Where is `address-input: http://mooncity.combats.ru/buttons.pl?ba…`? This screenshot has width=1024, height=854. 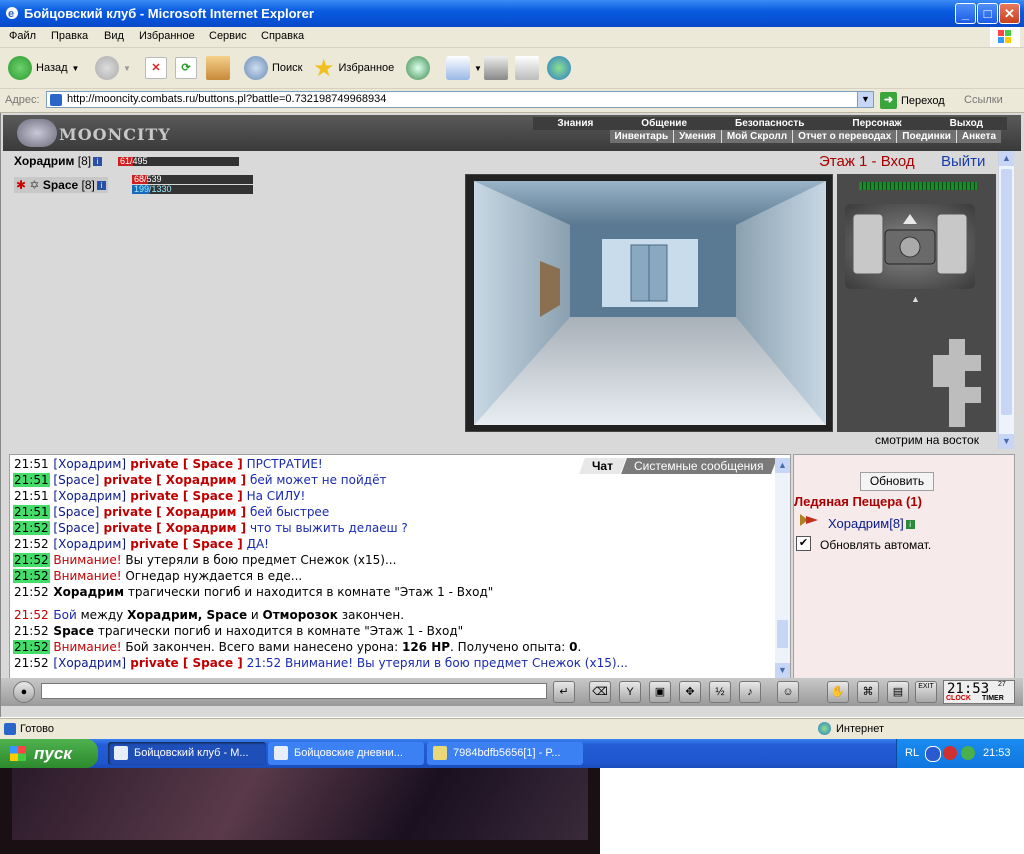 address-input: http://mooncity.combats.ru/buttons.pl?ba… is located at coordinates (460, 99).